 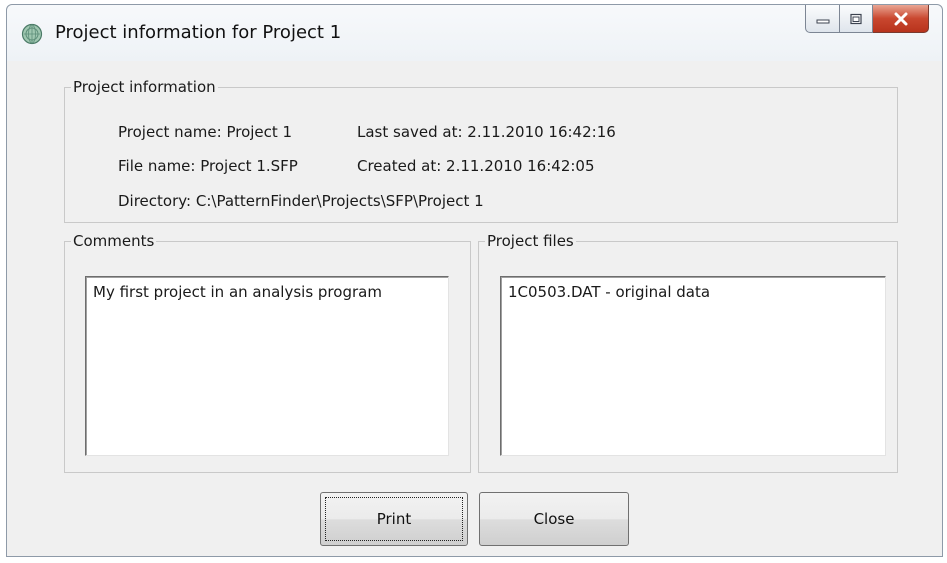 What do you see at coordinates (530, 241) in the screenshot?
I see `project-files-label: Project files` at bounding box center [530, 241].